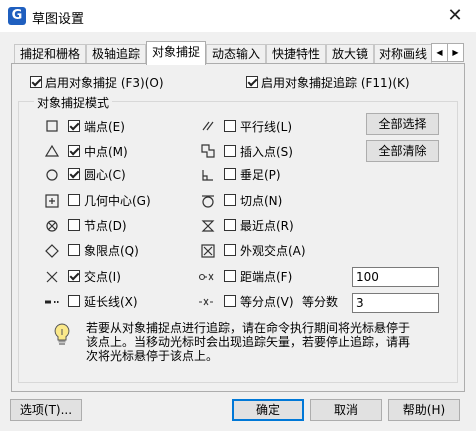 The image size is (476, 431). I want to click on select-all-button: 全部选择, so click(402, 124).